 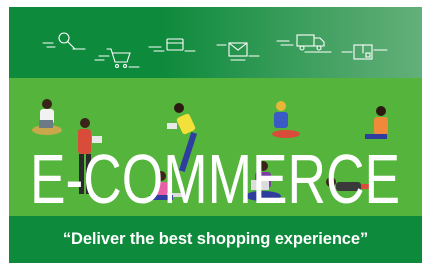 I want to click on mail-icon, so click(x=238, y=51).